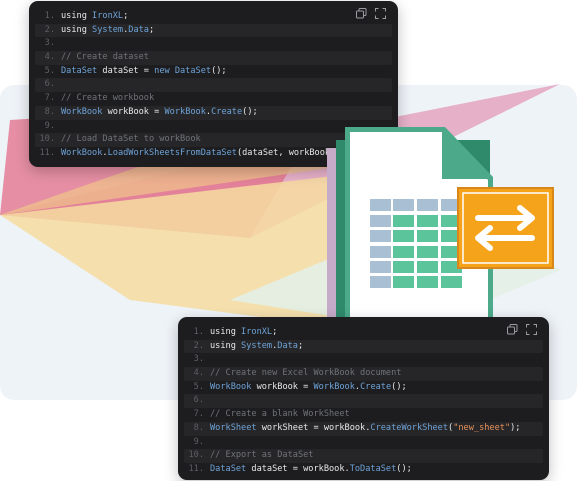  What do you see at coordinates (198, 414) in the screenshot?
I see `line-number: 7.` at bounding box center [198, 414].